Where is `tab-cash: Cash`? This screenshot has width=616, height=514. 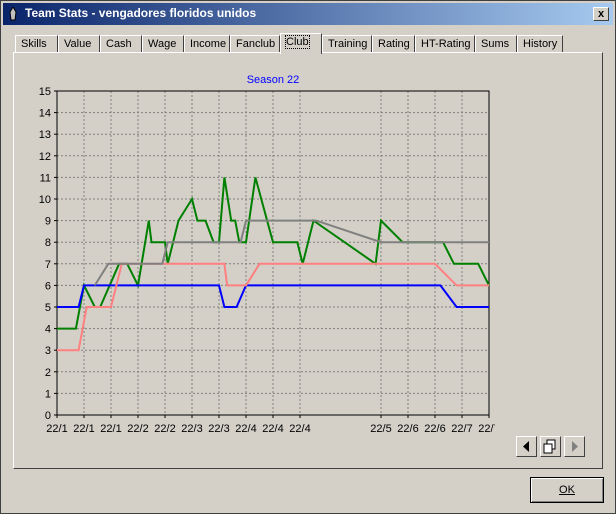
tab-cash: Cash is located at coordinates (121, 44).